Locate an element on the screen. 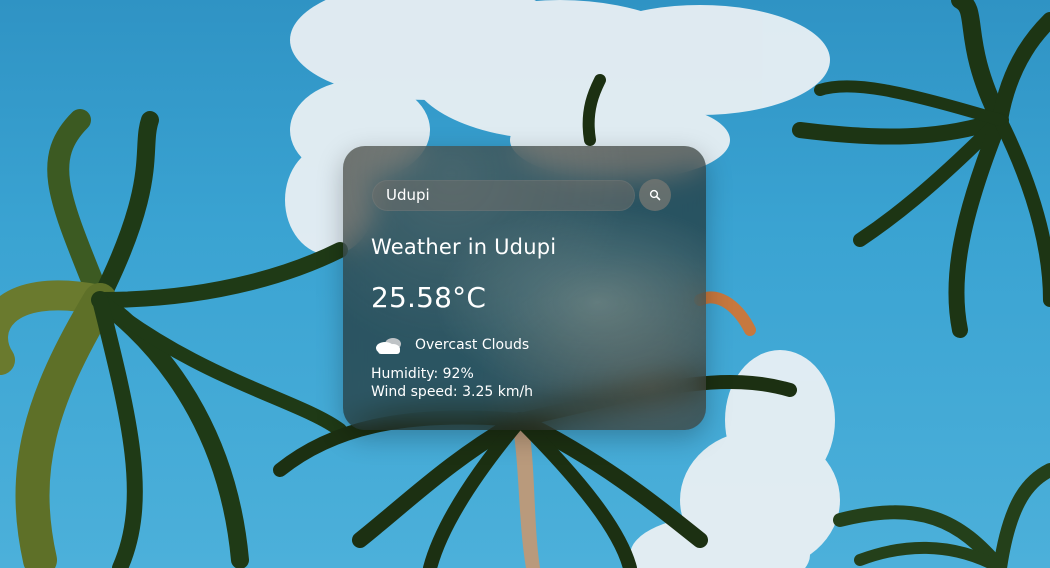 This screenshot has width=1050, height=568. temperature: 25.58°C is located at coordinates (429, 297).